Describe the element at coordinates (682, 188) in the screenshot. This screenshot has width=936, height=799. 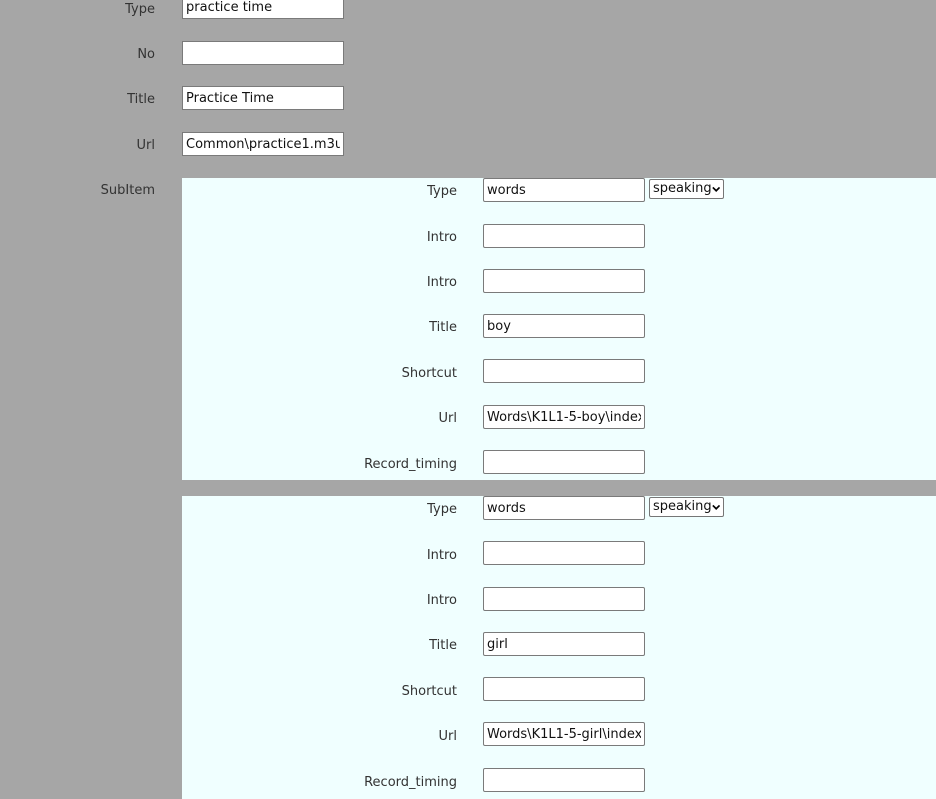
I see `subitem-1-mode-value: speaking` at that location.